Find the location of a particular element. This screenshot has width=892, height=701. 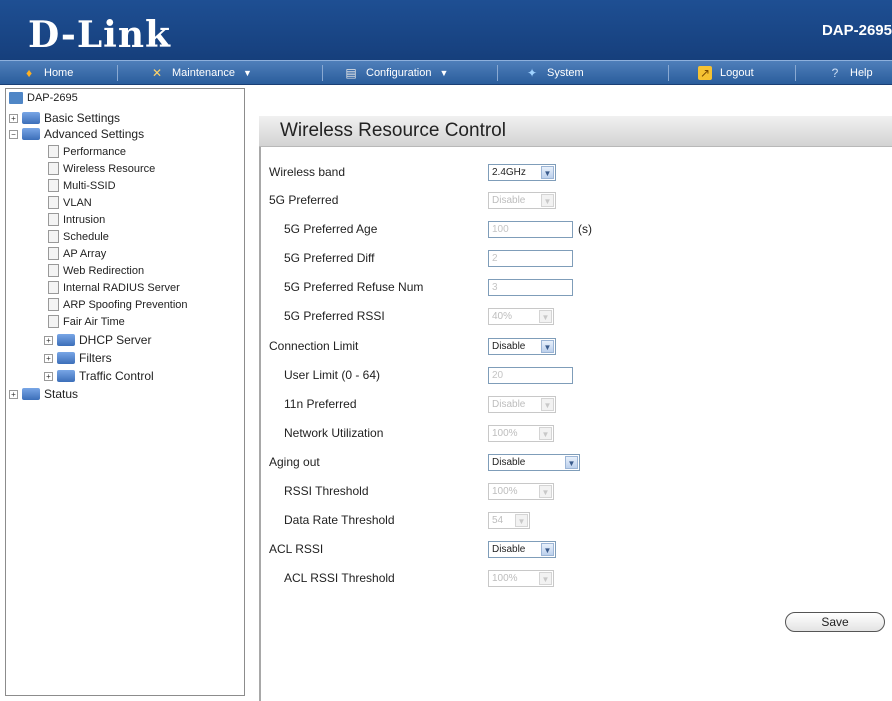

tree-item-fair-air-time: Fair Air Time is located at coordinates (86, 321).